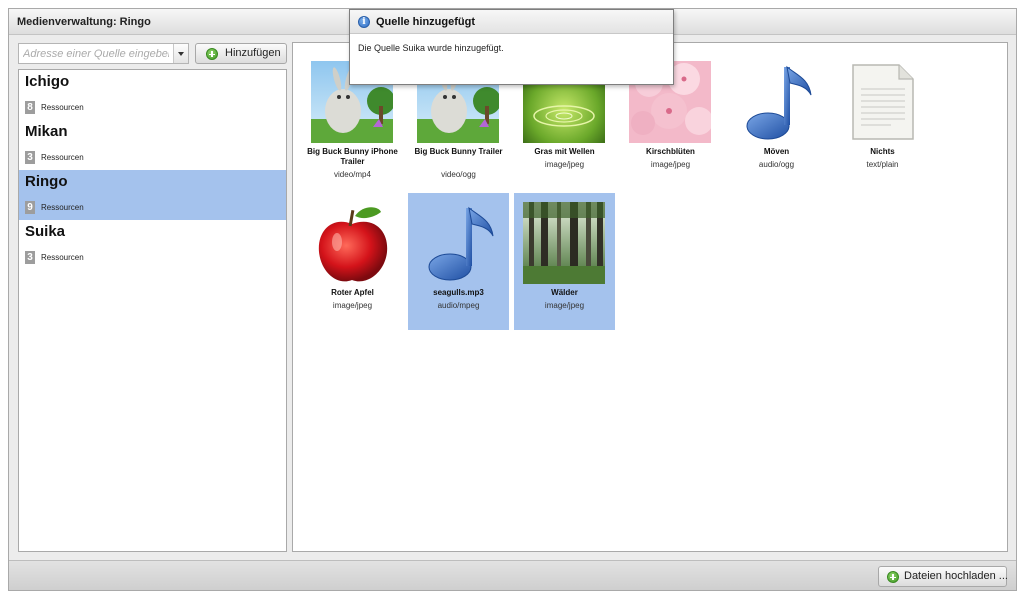 The width and height of the screenshot is (1024, 599). What do you see at coordinates (882, 102) in the screenshot?
I see `document-icon` at bounding box center [882, 102].